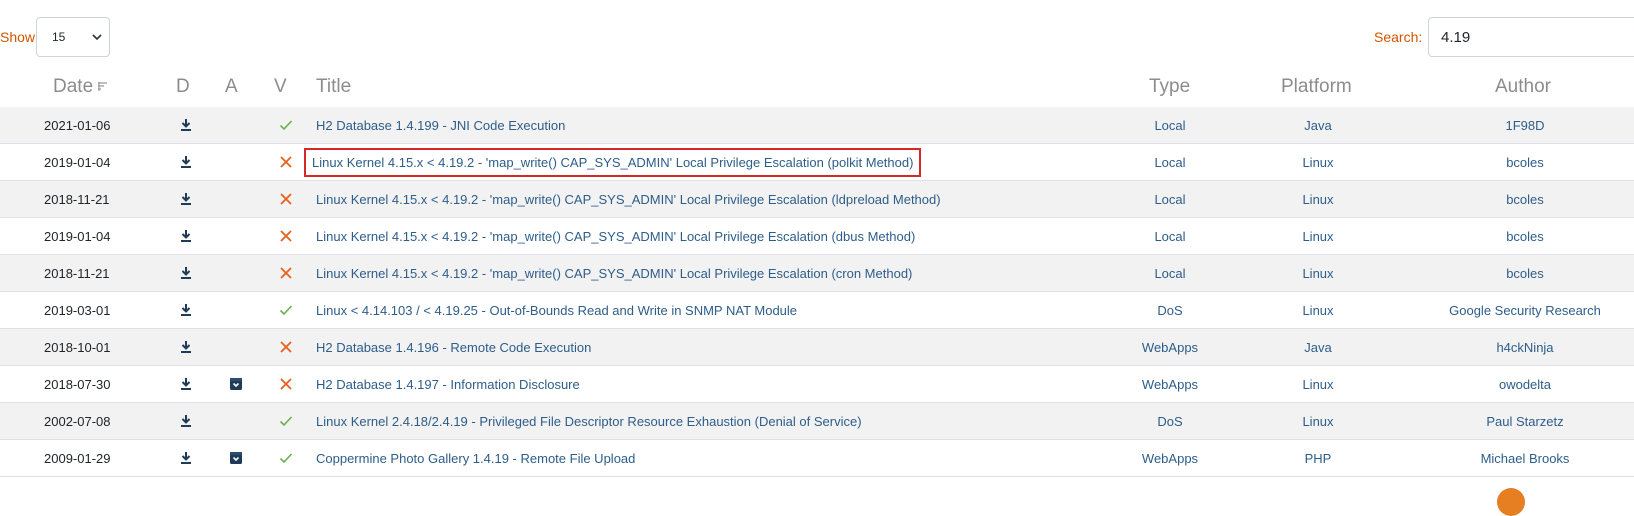 This screenshot has height=516, width=1634. I want to click on platform-link: PHP, so click(1318, 458).